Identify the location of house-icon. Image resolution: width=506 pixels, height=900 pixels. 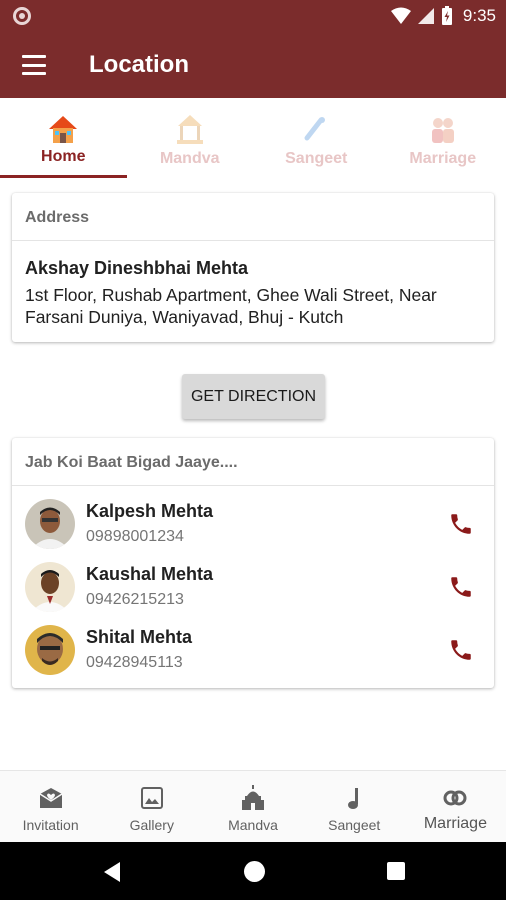
(63, 129).